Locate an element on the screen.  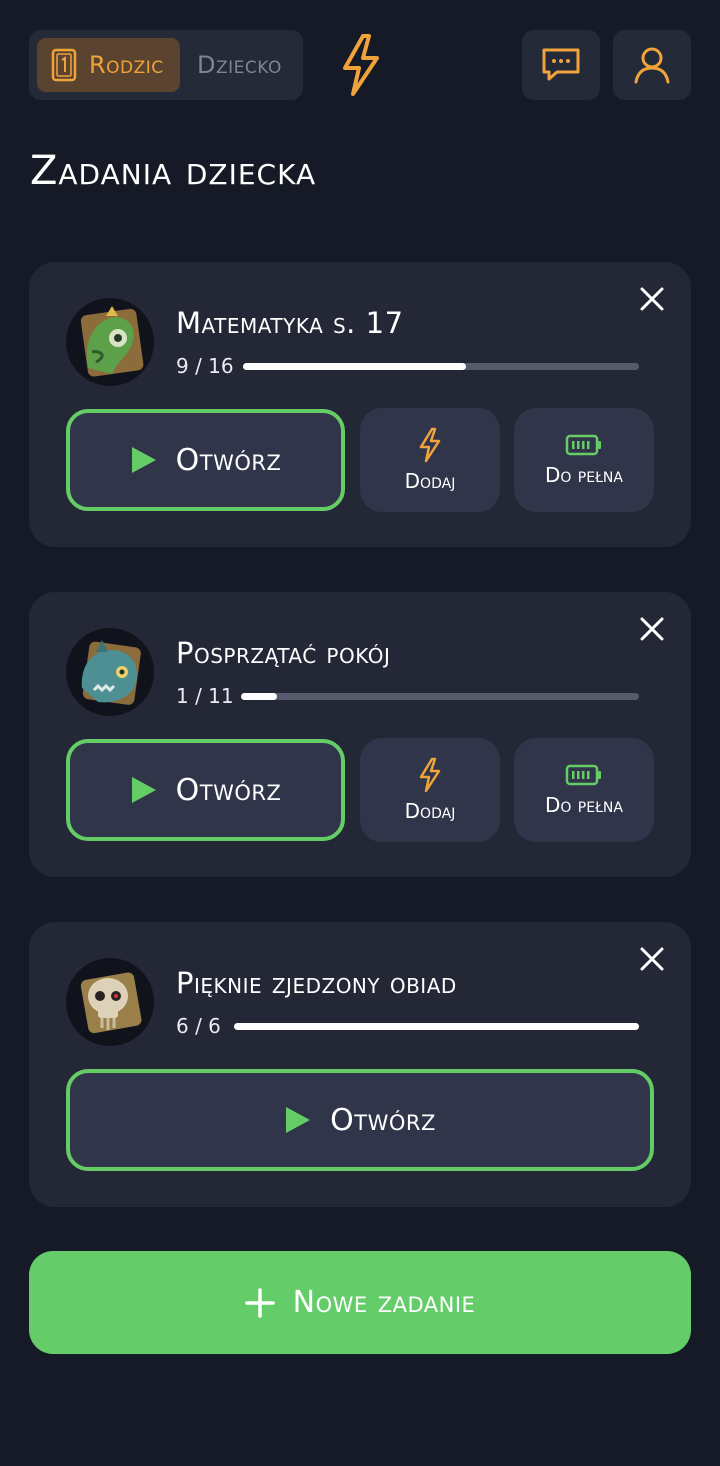
chat-button is located at coordinates (561, 65).